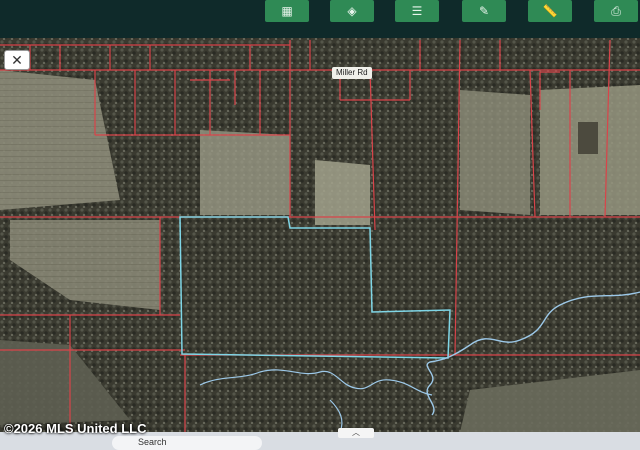 This screenshot has height=450, width=640. Describe the element at coordinates (245, 172) in the screenshot. I see `field-north` at that location.